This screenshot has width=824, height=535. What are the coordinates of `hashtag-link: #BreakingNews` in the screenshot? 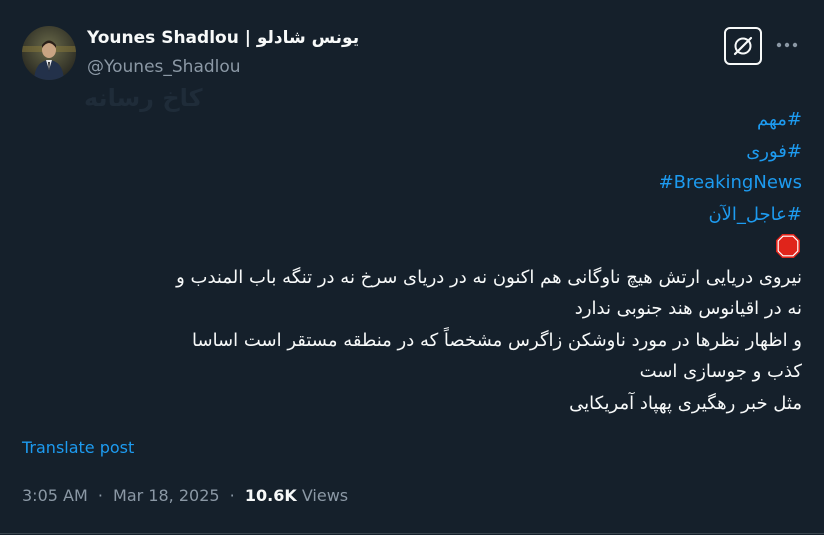 It's located at (730, 182).